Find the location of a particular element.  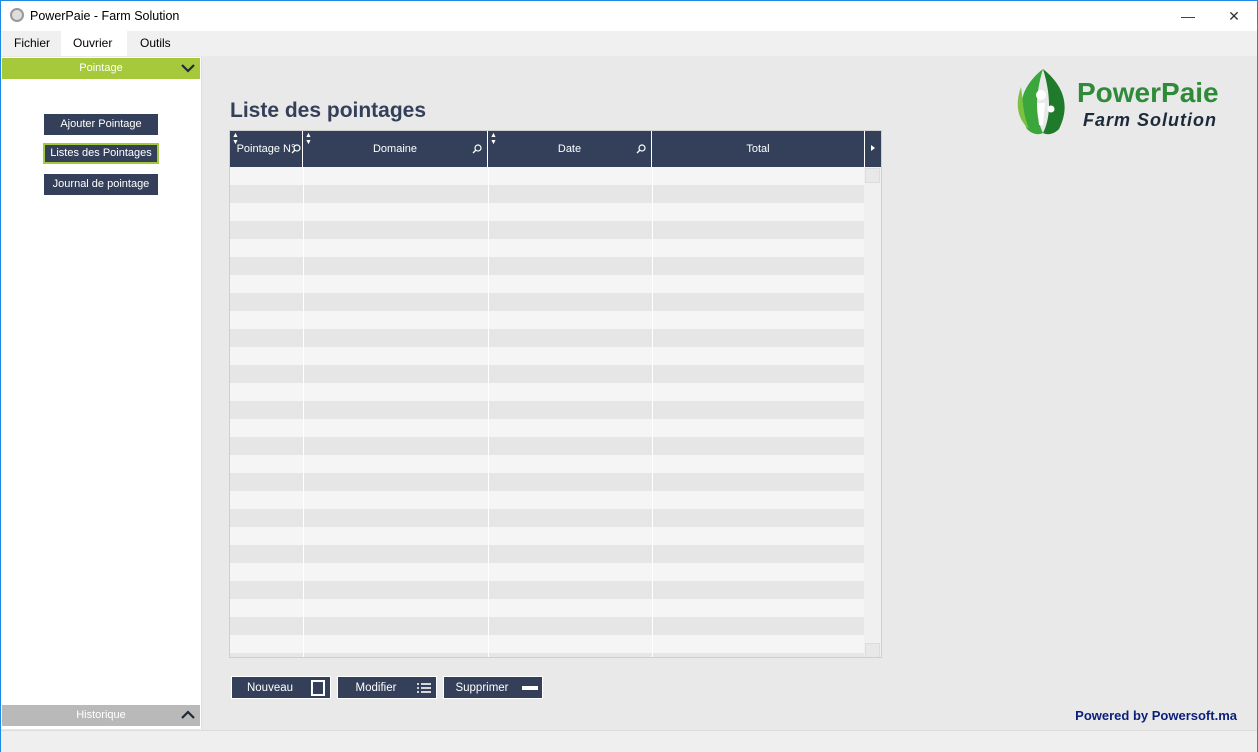

chevron-down-icon is located at coordinates (188, 68).